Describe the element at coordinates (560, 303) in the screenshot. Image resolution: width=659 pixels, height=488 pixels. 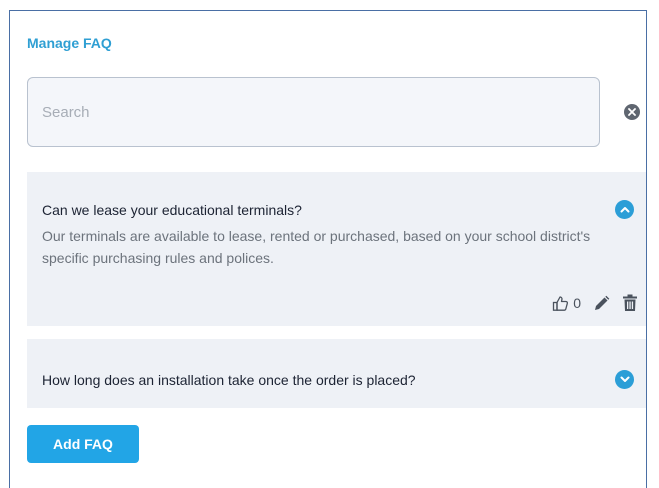
I see `thumbs-up-icon` at that location.